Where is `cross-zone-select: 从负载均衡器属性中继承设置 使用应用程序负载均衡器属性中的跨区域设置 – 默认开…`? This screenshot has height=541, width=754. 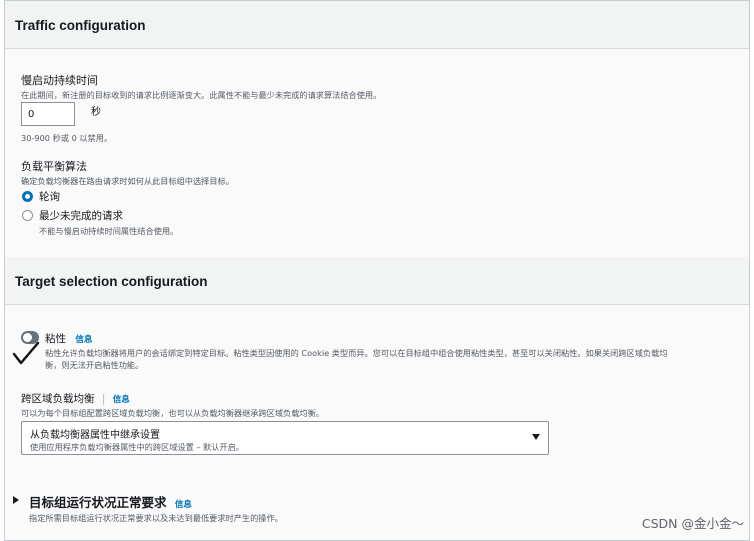
cross-zone-select: 从负载均衡器属性中继承设置 使用应用程序负载均衡器属性中的跨区域设置 – 默认开… is located at coordinates (285, 438).